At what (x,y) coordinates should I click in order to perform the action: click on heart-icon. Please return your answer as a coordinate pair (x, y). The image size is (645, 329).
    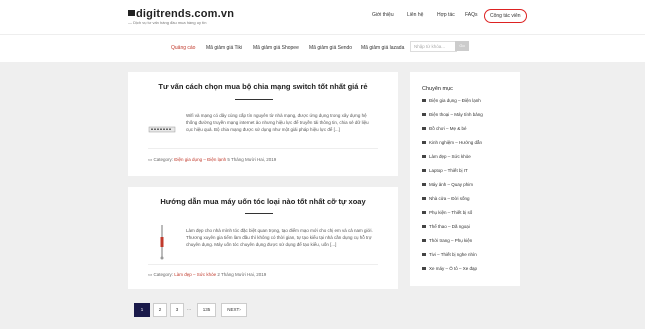
    Looking at the image, I should click on (424, 156).